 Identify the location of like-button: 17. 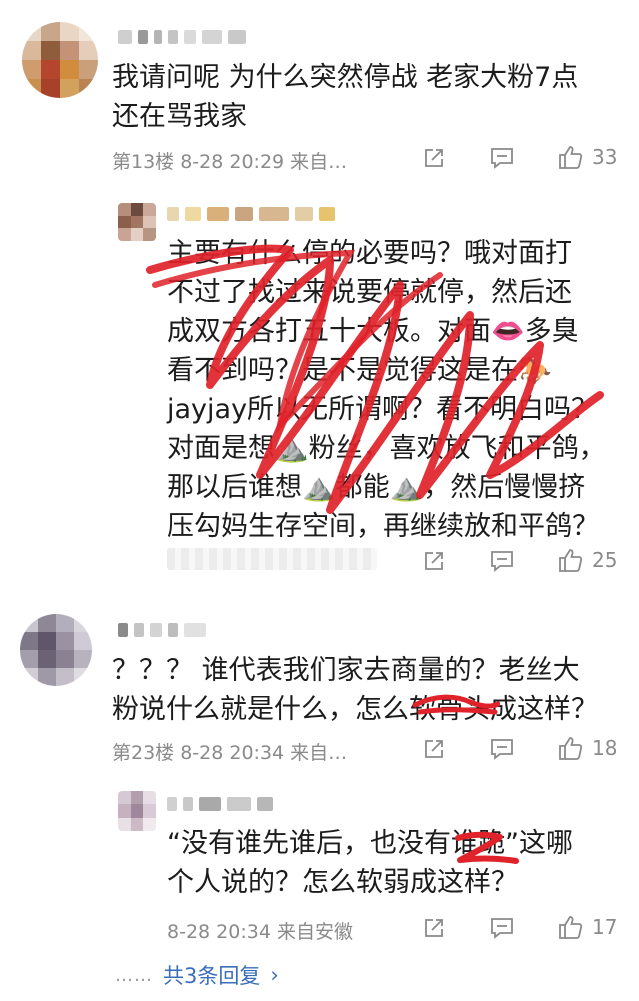
(586, 927).